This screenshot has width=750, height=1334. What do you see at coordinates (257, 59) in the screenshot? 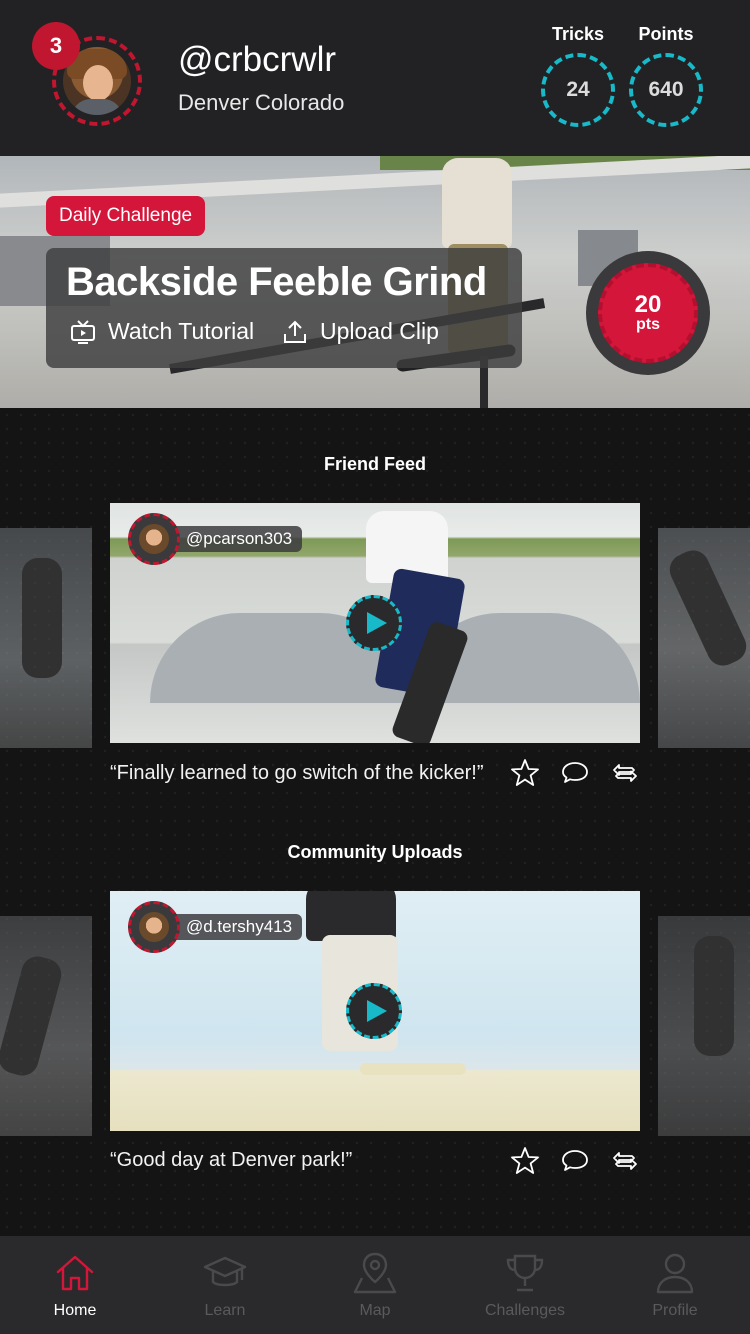
I see `username: @crbcrwlr` at bounding box center [257, 59].